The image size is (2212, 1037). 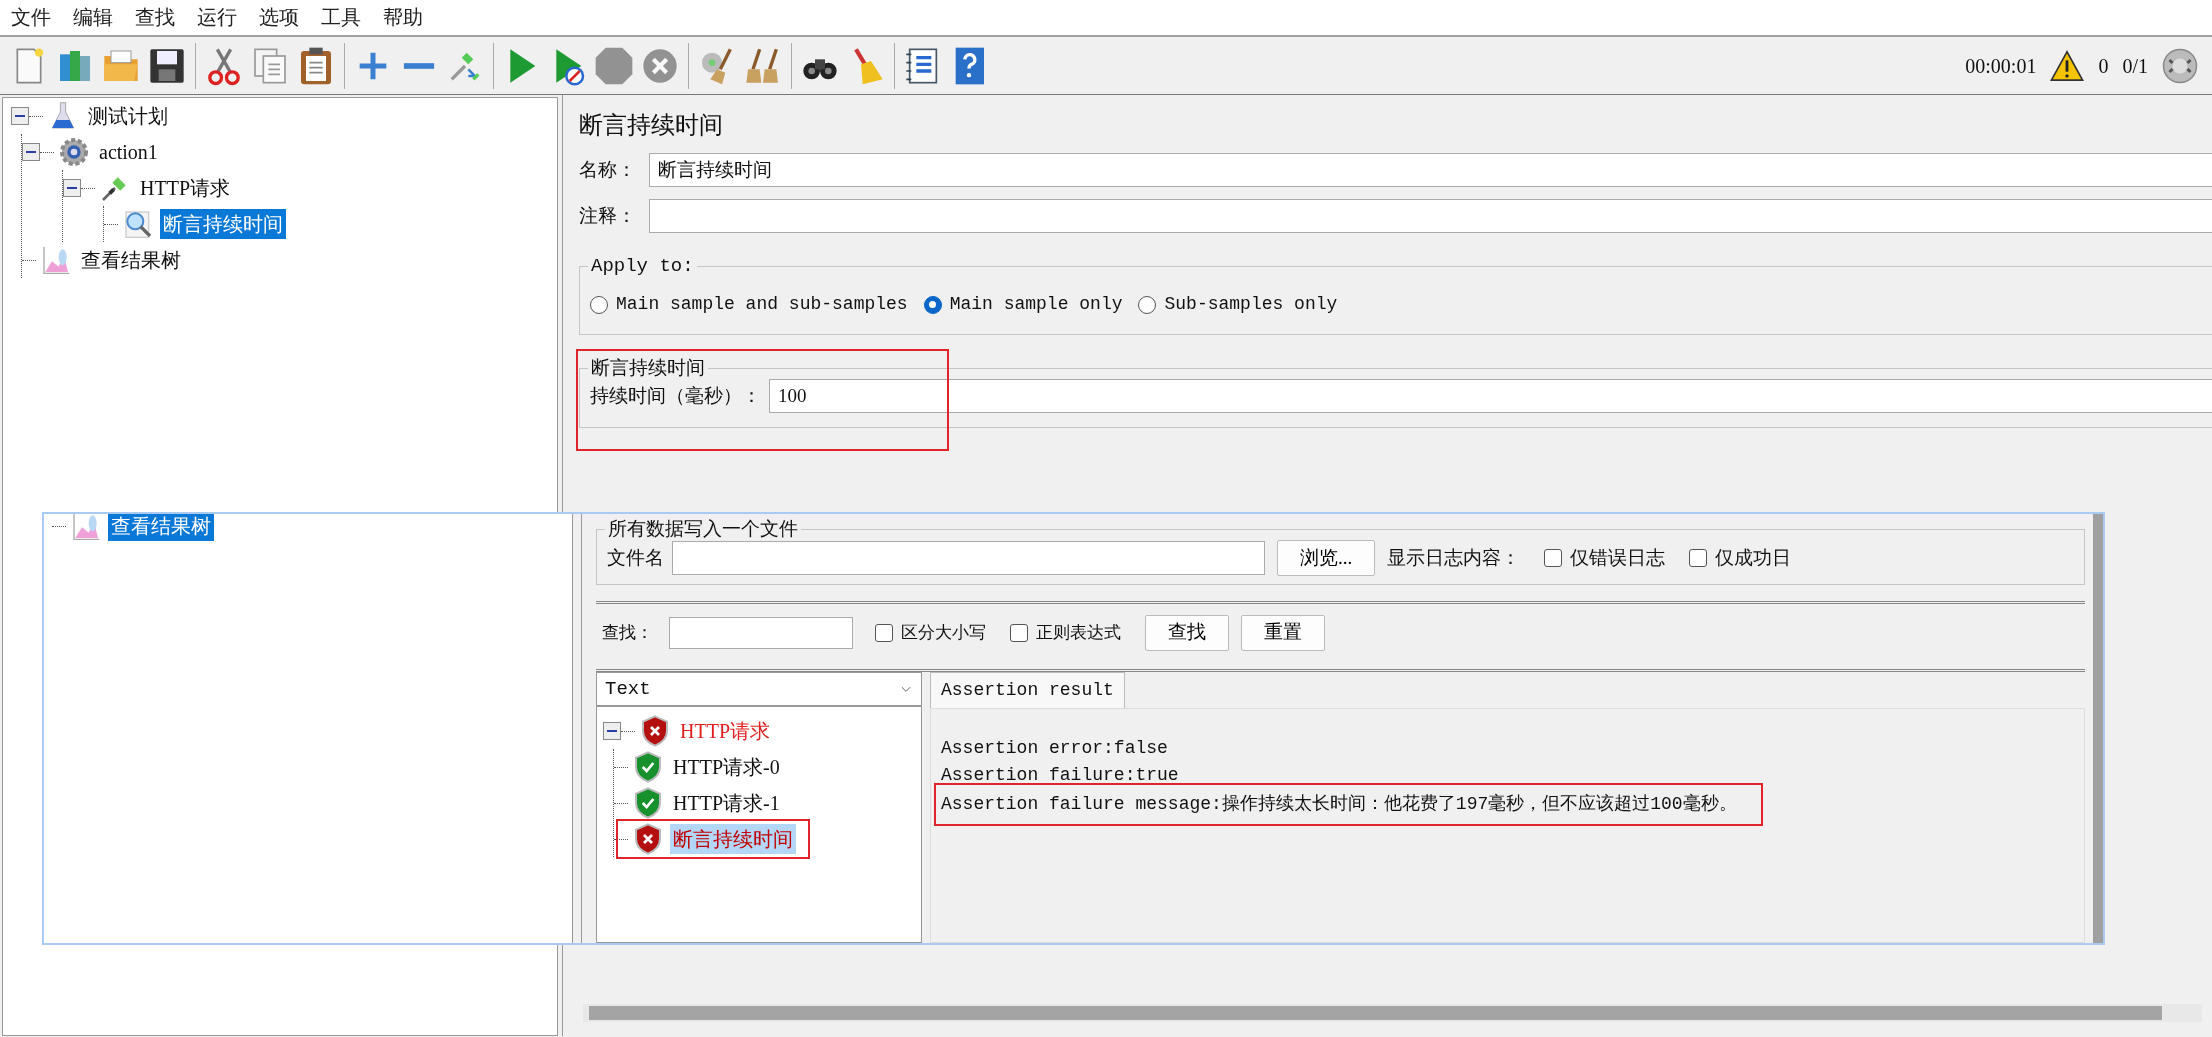 I want to click on menu-item: 查找, so click(x=155, y=17).